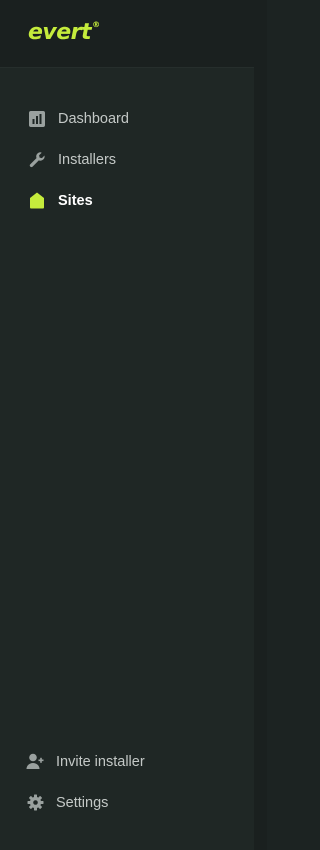 The image size is (320, 850). Describe the element at coordinates (75, 200) in the screenshot. I see `nav-item-label: Sites` at that location.